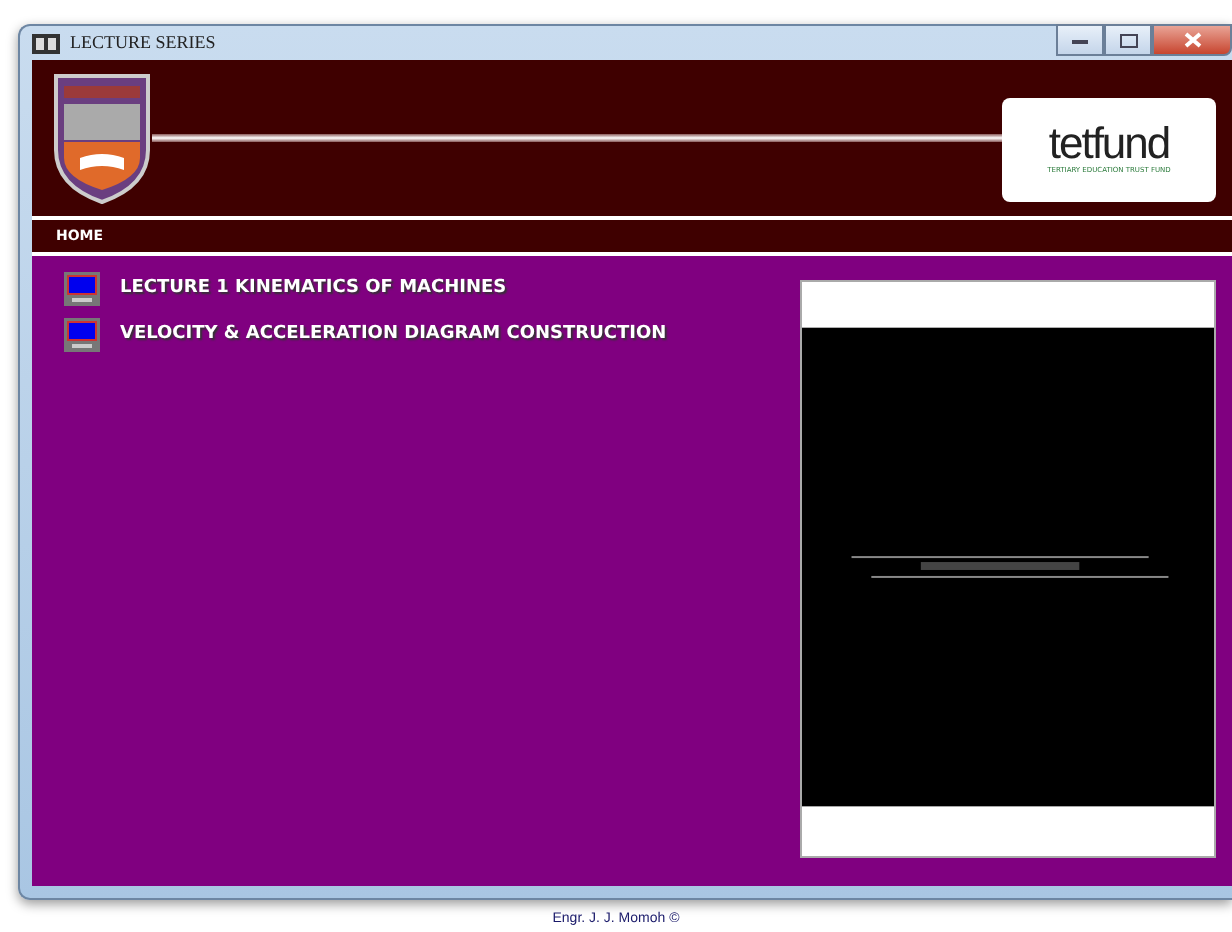  I want to click on lecture-link: LECTURE 1 KINEMATICS OF MACHINES, so click(313, 289).